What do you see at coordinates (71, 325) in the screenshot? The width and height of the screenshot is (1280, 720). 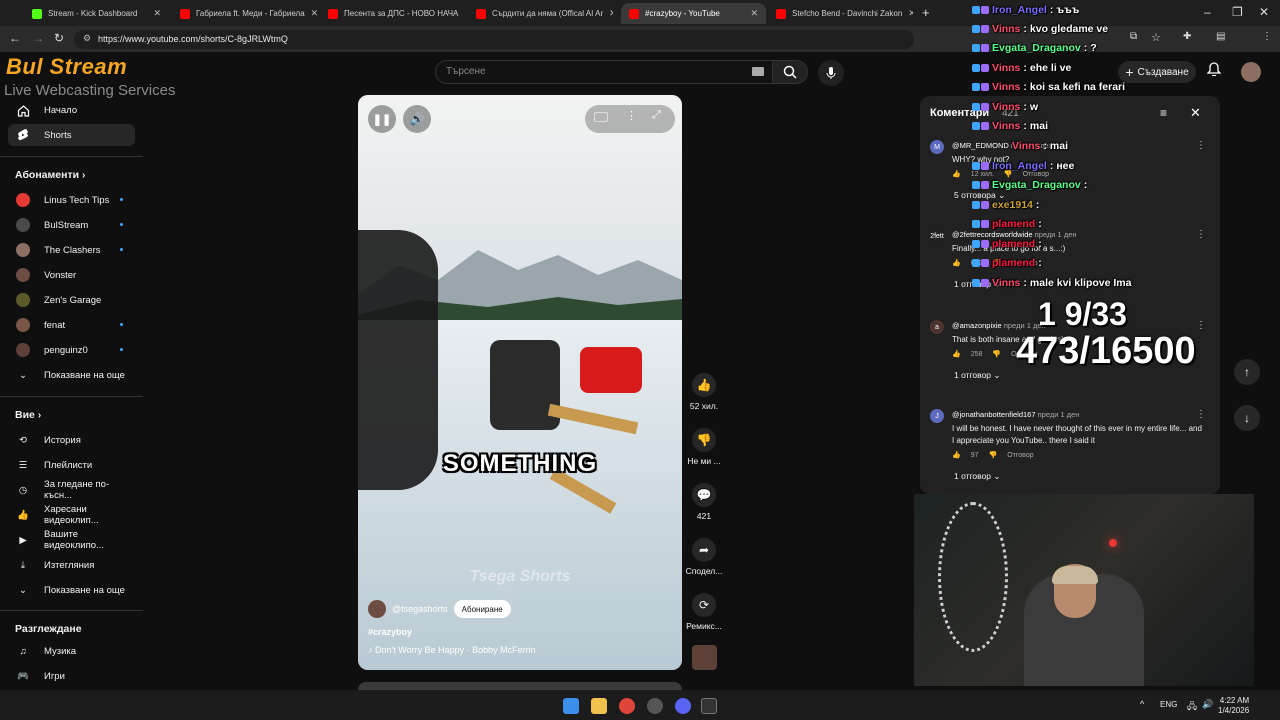 I see `subscription-item: fenat` at bounding box center [71, 325].